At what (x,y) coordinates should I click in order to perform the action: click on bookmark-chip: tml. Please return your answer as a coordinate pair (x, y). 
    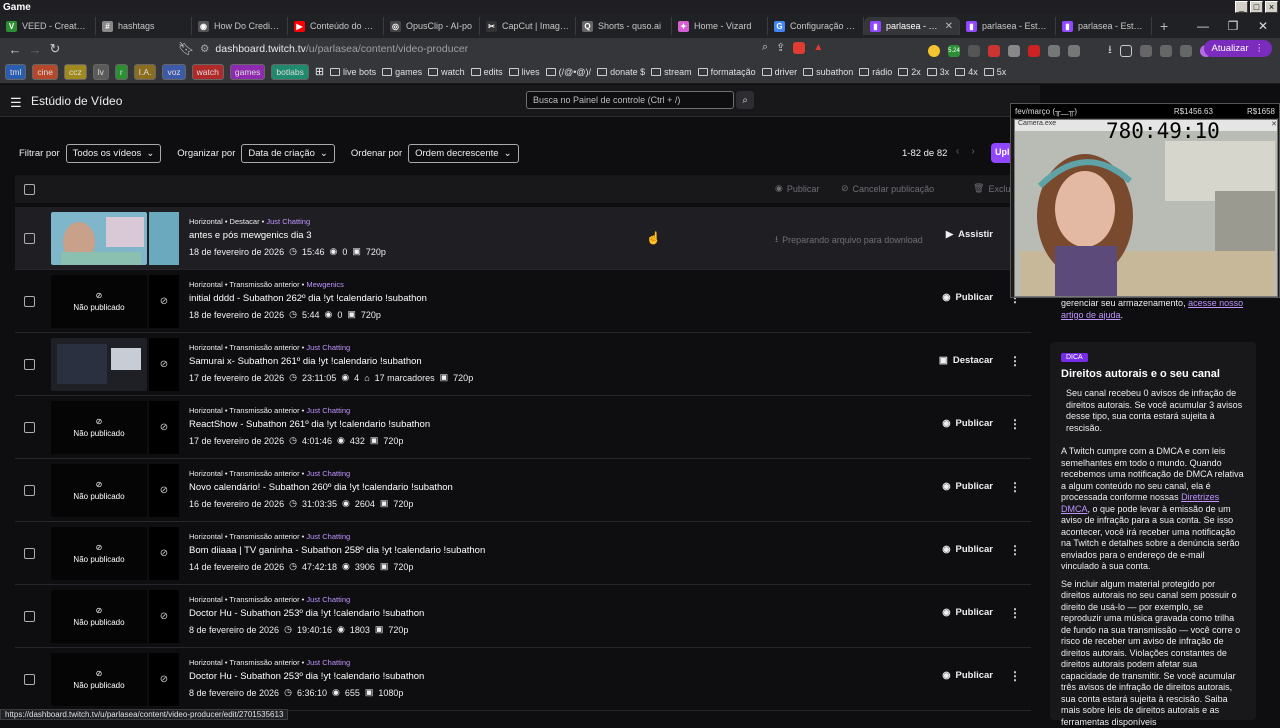
    Looking at the image, I should click on (15, 72).